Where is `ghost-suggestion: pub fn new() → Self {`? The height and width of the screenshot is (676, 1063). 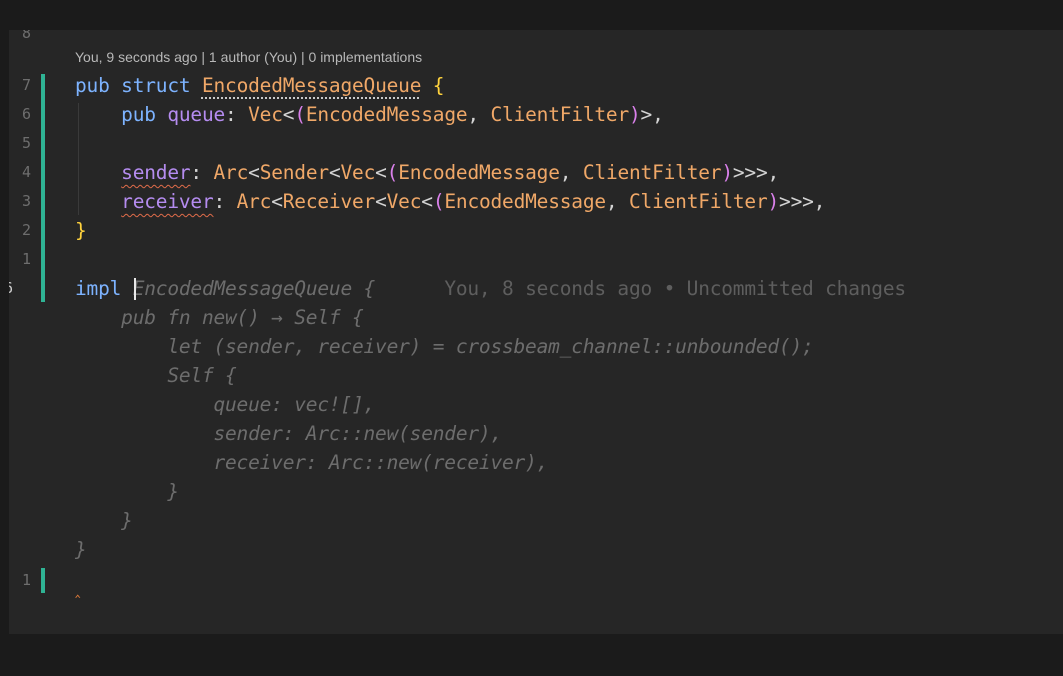 ghost-suggestion: pub fn new() → Self { is located at coordinates (219, 317).